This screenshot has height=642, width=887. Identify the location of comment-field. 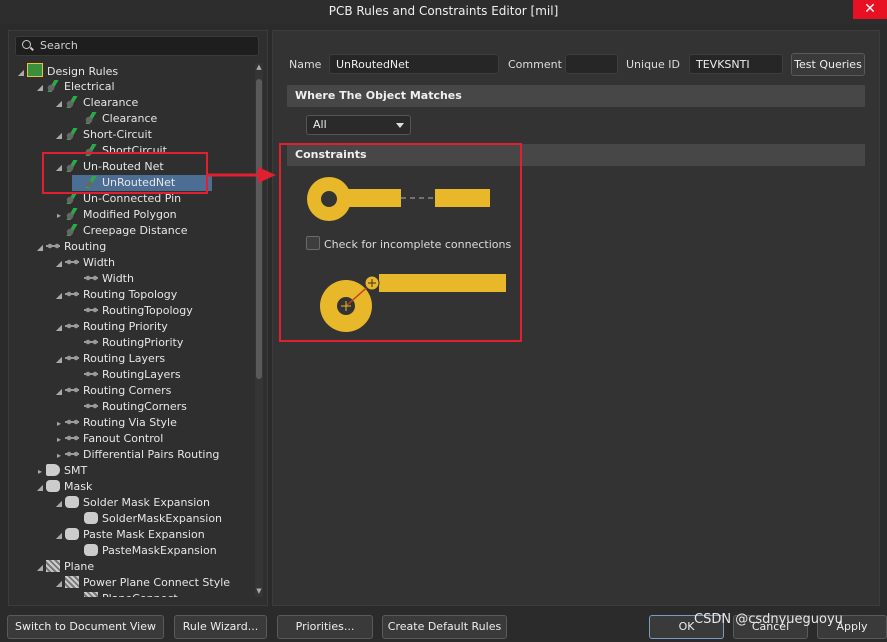
(591, 64).